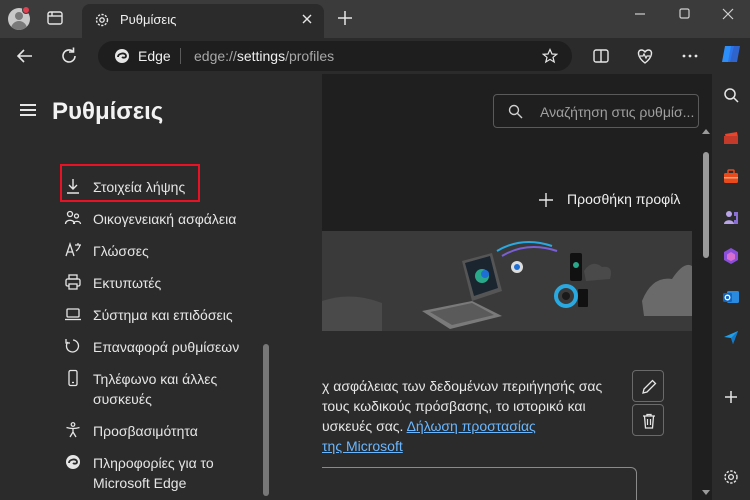 The width and height of the screenshot is (750, 500). What do you see at coordinates (28, 111) in the screenshot?
I see `menu-icon` at bounding box center [28, 111].